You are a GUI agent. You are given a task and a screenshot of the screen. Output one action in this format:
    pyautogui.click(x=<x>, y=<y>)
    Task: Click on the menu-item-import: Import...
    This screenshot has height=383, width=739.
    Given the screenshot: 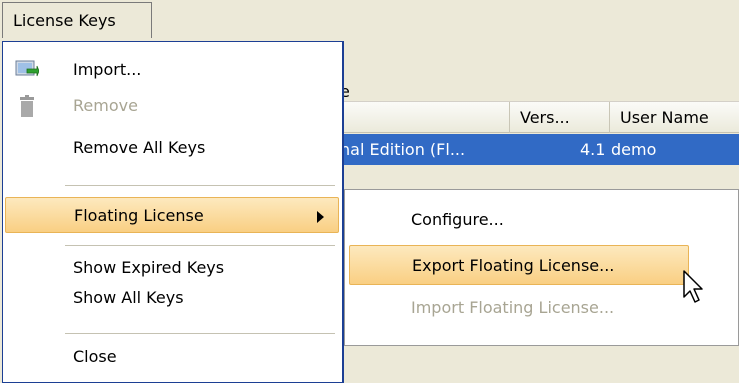 What is the action you would take?
    pyautogui.click(x=172, y=70)
    